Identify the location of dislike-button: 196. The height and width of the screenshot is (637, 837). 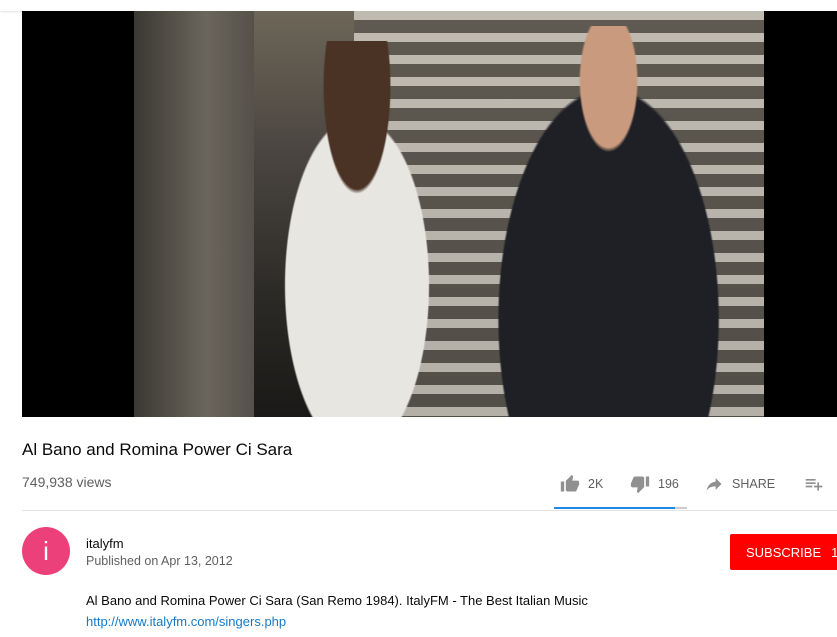
(667, 484).